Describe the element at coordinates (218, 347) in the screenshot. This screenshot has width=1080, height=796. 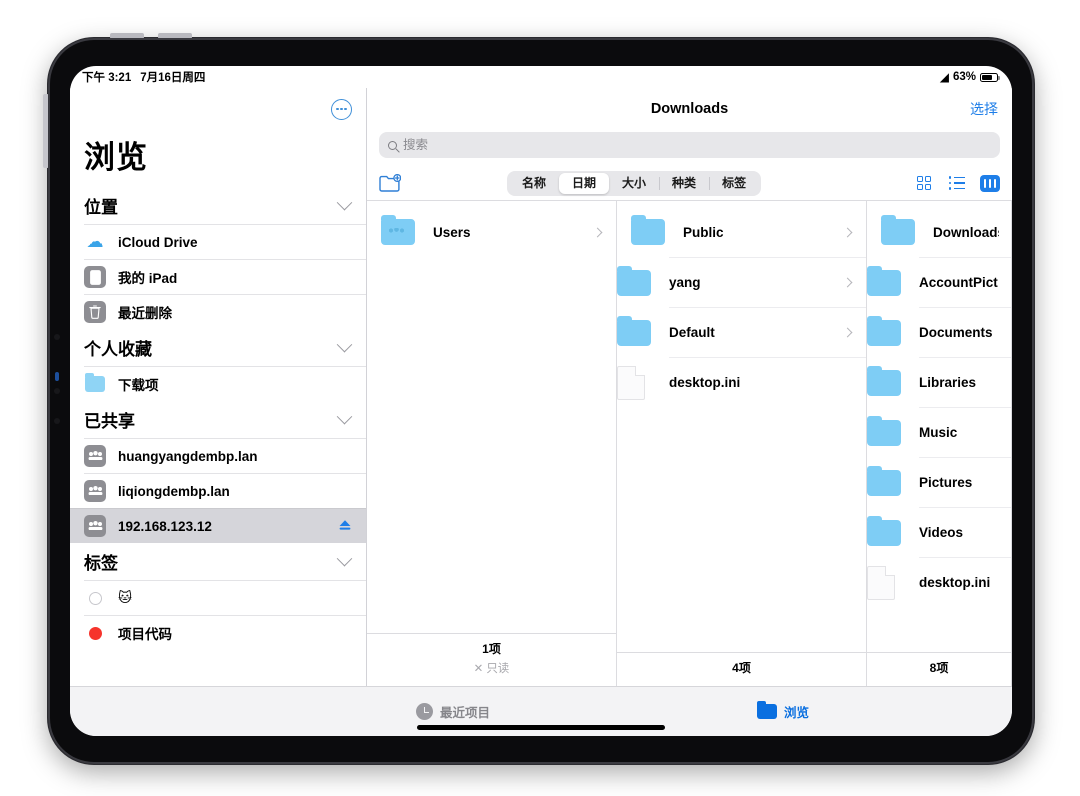
I see `sidebar-section-favorites: 个人收藏` at that location.